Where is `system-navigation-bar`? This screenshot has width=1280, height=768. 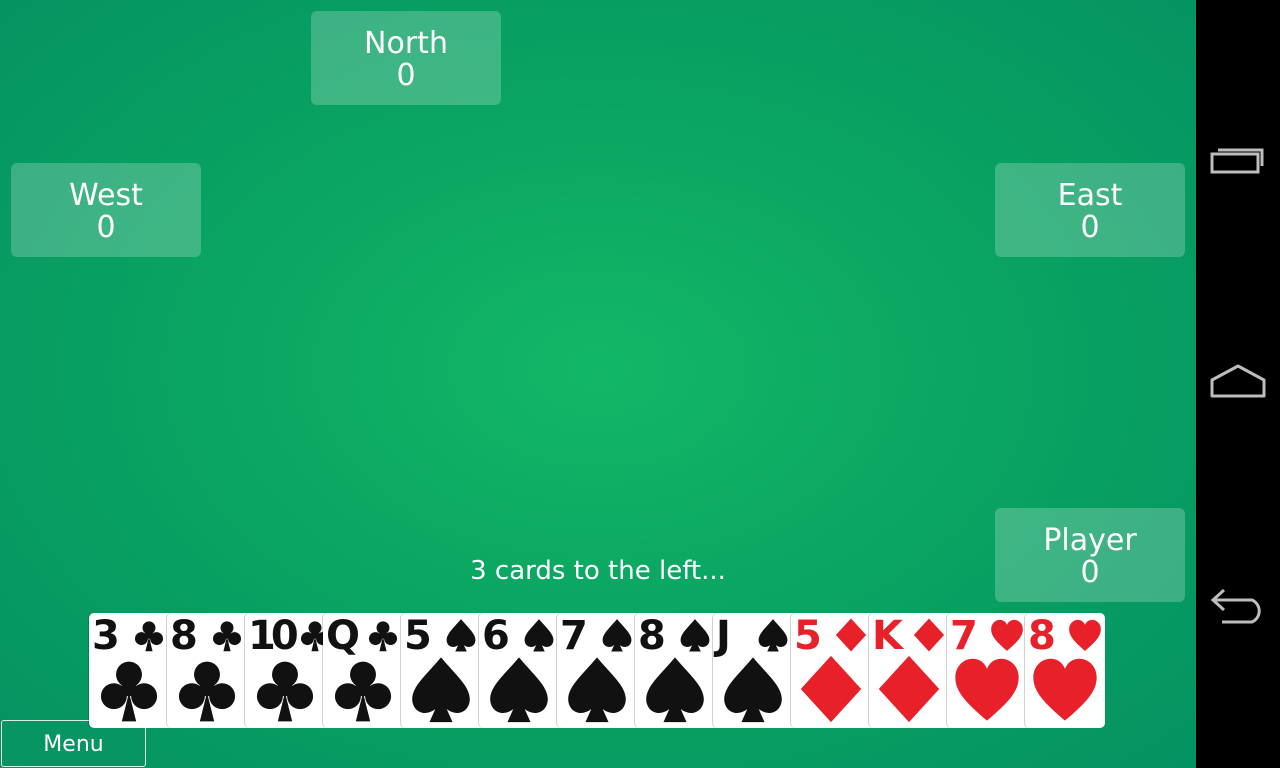 system-navigation-bar is located at coordinates (1238, 384).